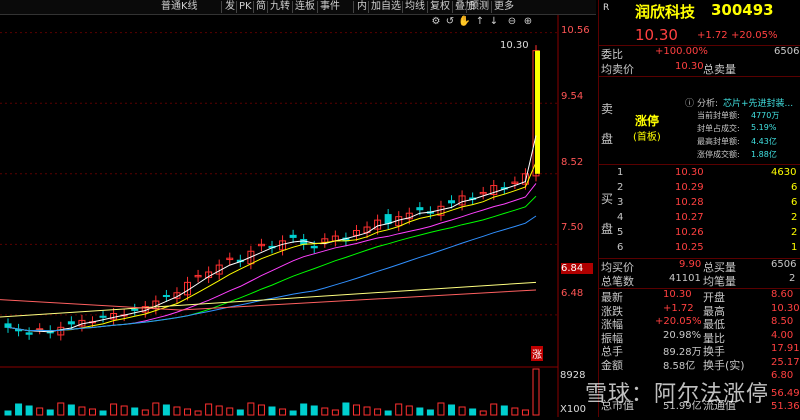  I want to click on sell-side-label: 盘, so click(607, 139).